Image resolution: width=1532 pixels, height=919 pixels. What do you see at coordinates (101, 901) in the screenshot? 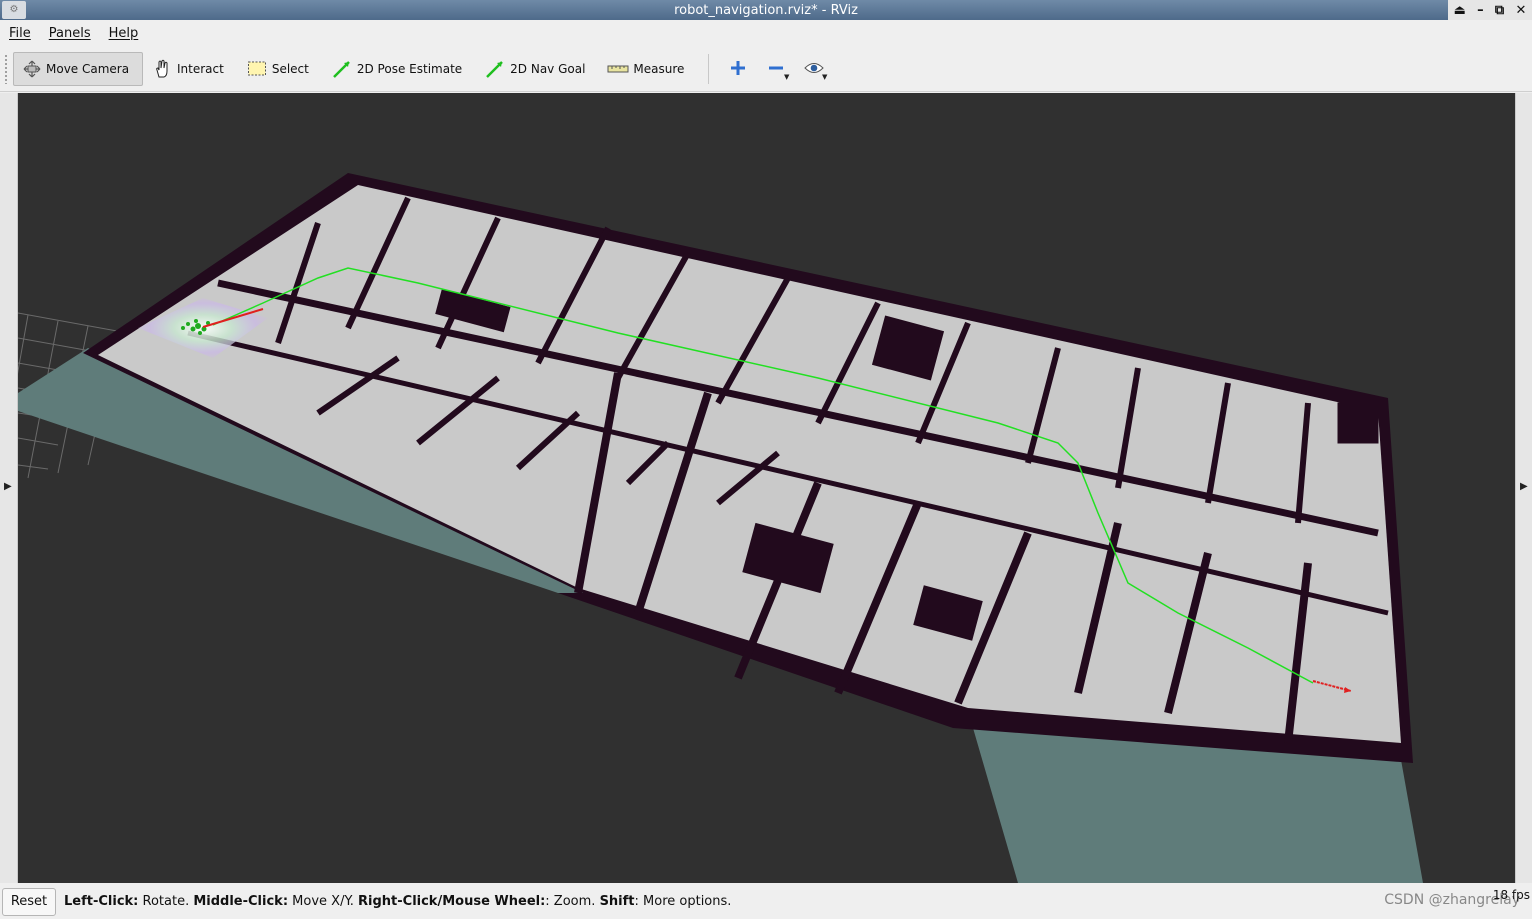
I see `hint-key: Left-Click:` at bounding box center [101, 901].